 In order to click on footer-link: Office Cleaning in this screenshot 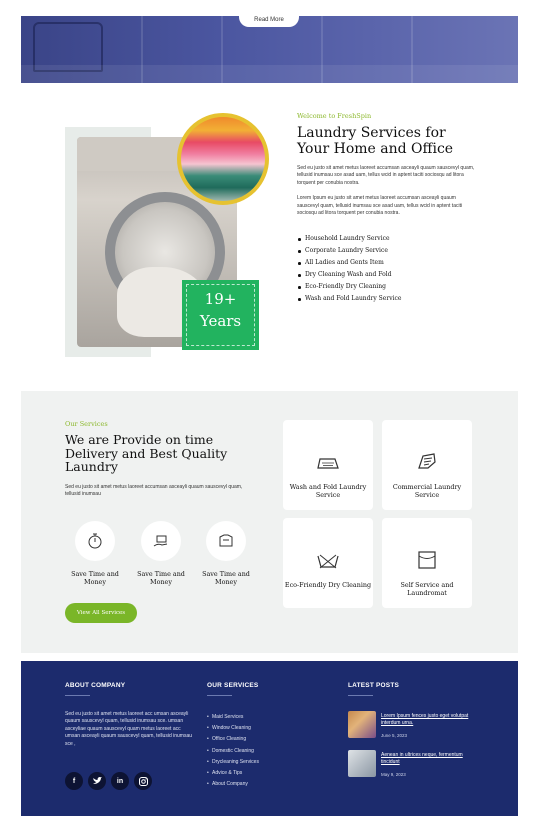, I will do `click(233, 739)`.